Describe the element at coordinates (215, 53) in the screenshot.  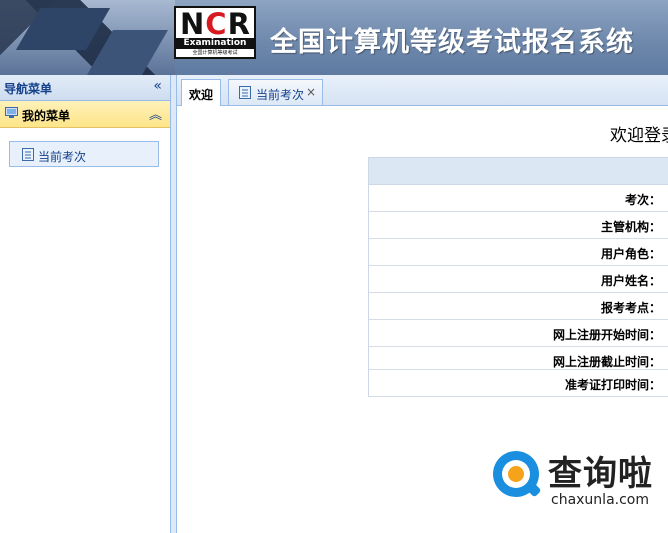
I see `logo-subtitle: 全国计算机等级考试` at that location.